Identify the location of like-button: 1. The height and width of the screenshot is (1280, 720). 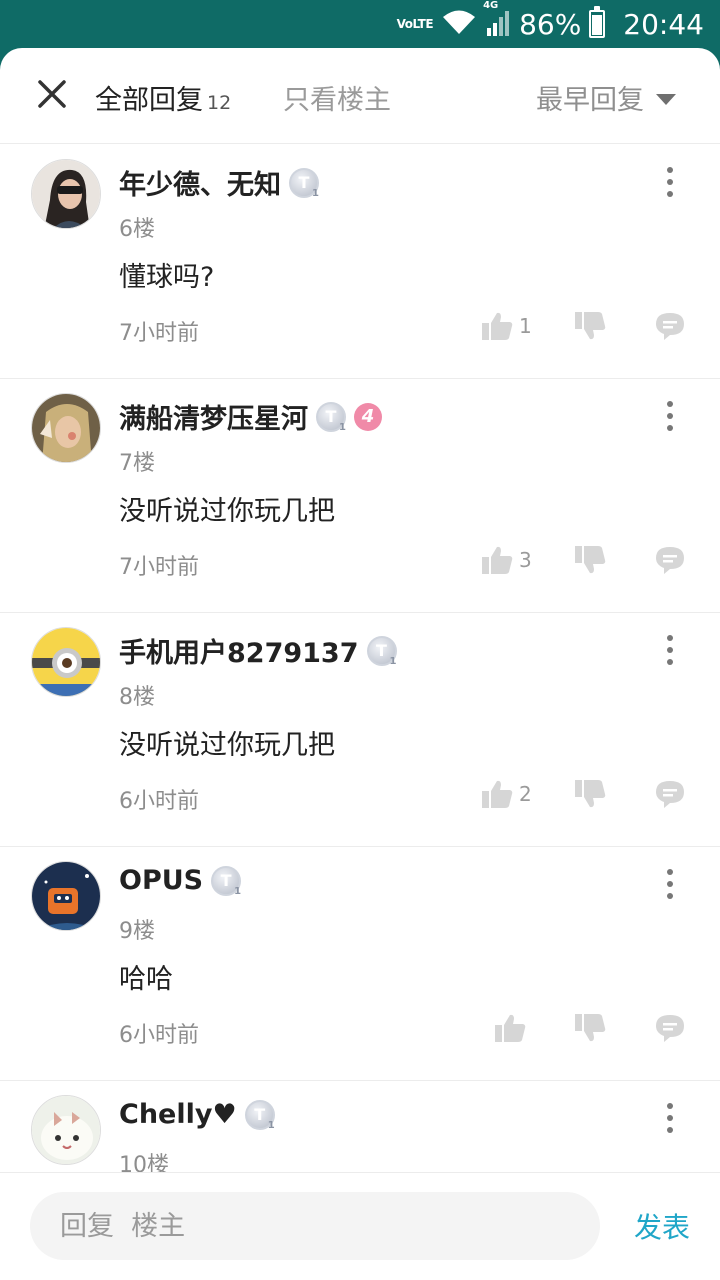
(506, 326).